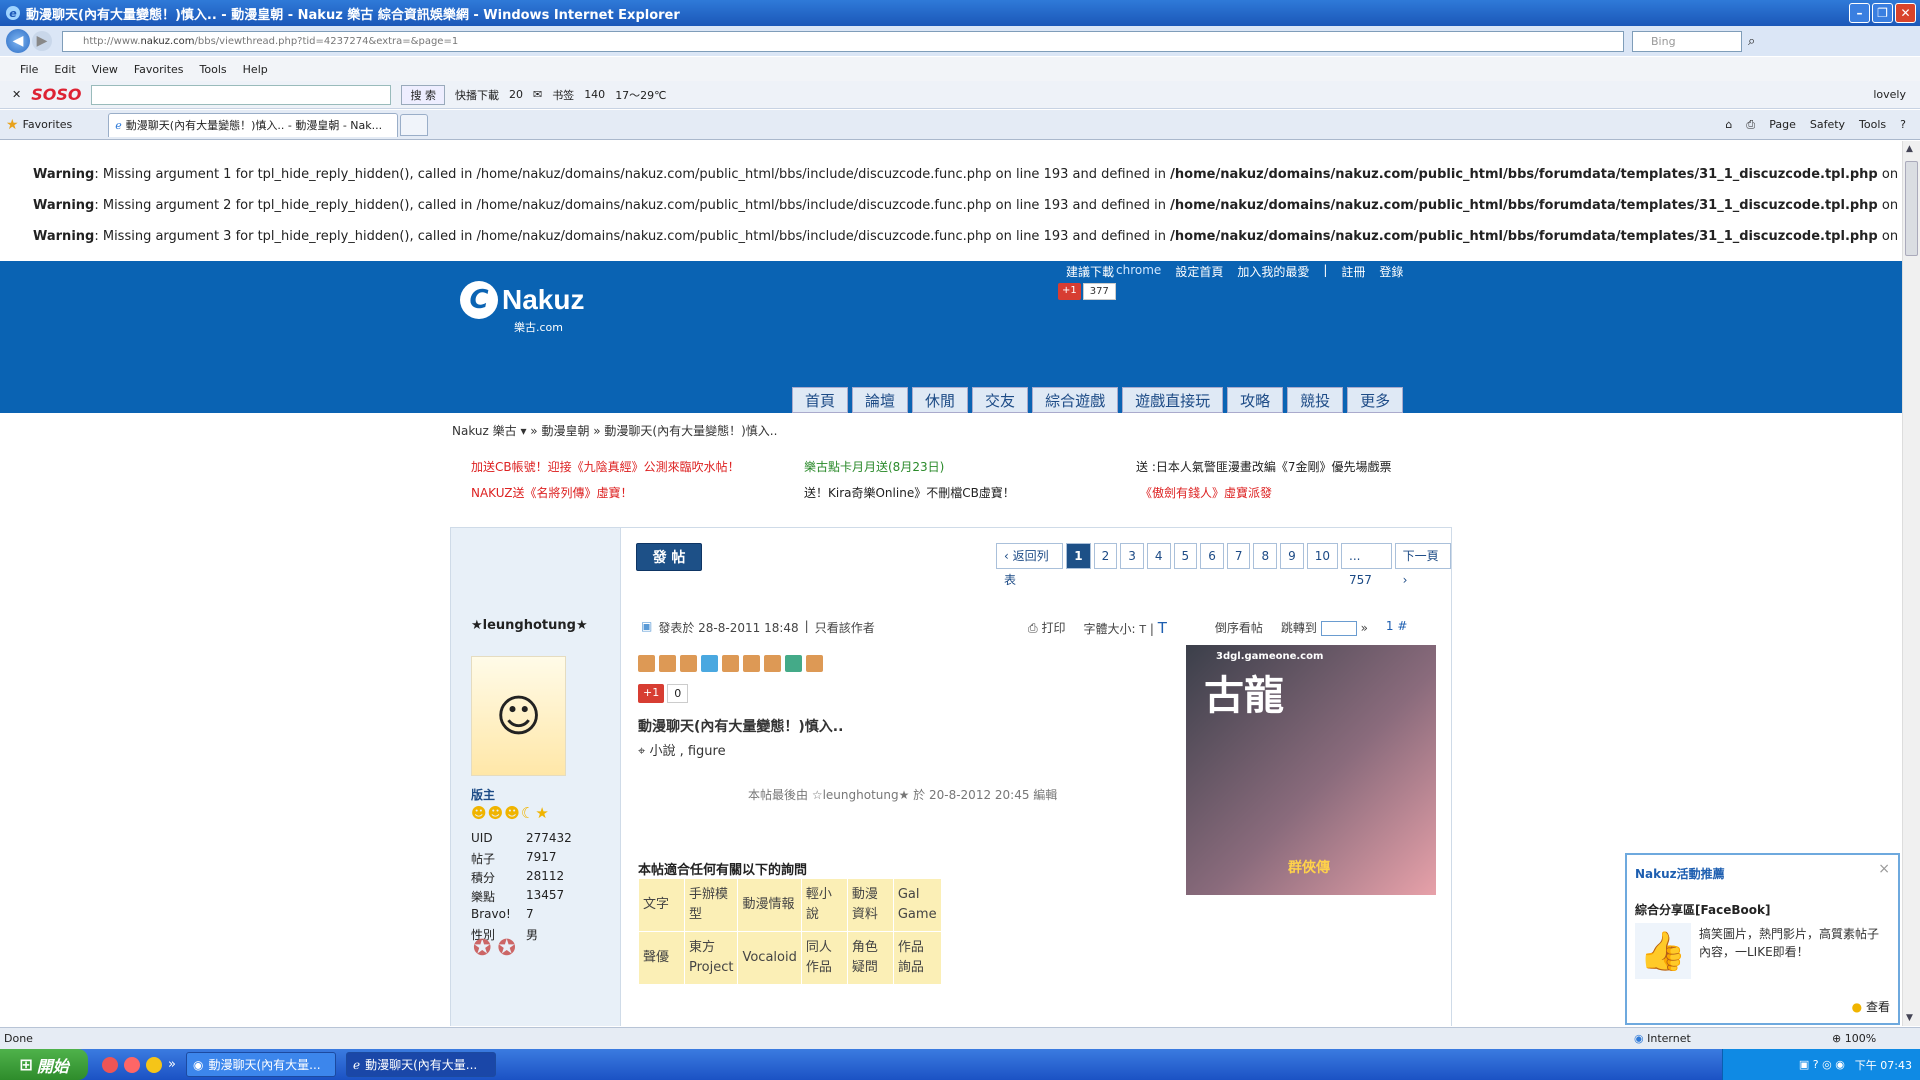 The height and width of the screenshot is (1080, 1920). I want to click on nav-more: 更多, so click(1375, 400).